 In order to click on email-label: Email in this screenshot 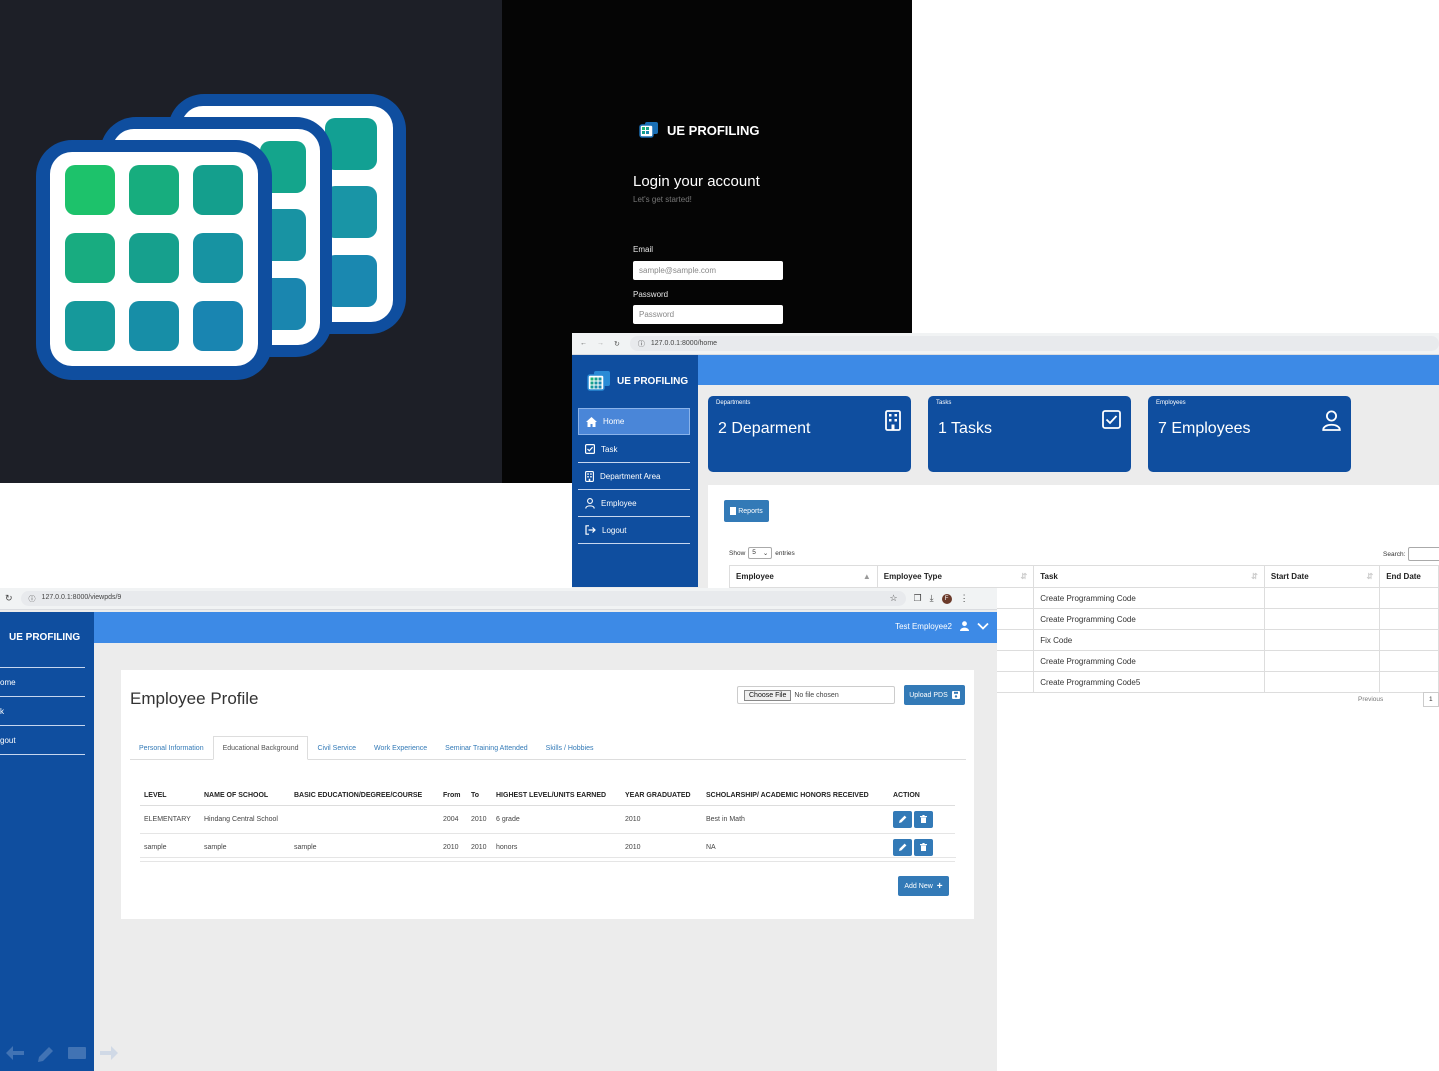, I will do `click(643, 249)`.